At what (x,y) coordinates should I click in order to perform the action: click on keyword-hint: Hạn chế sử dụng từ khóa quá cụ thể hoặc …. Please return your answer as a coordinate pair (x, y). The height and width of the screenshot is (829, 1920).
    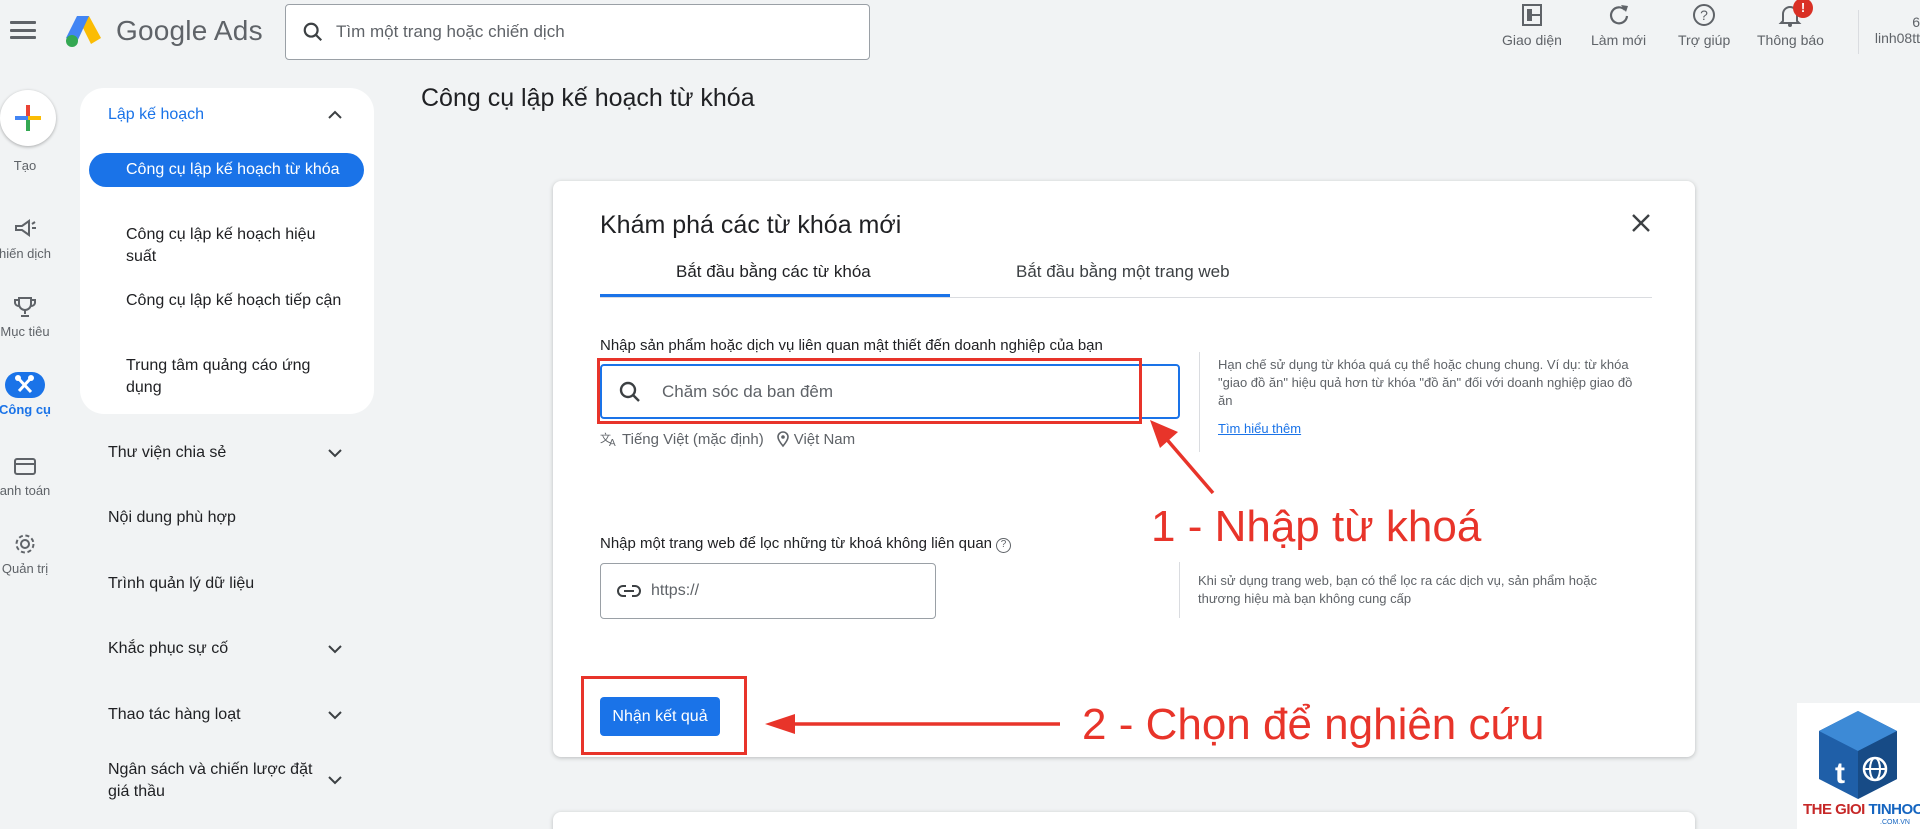
    Looking at the image, I should click on (1425, 382).